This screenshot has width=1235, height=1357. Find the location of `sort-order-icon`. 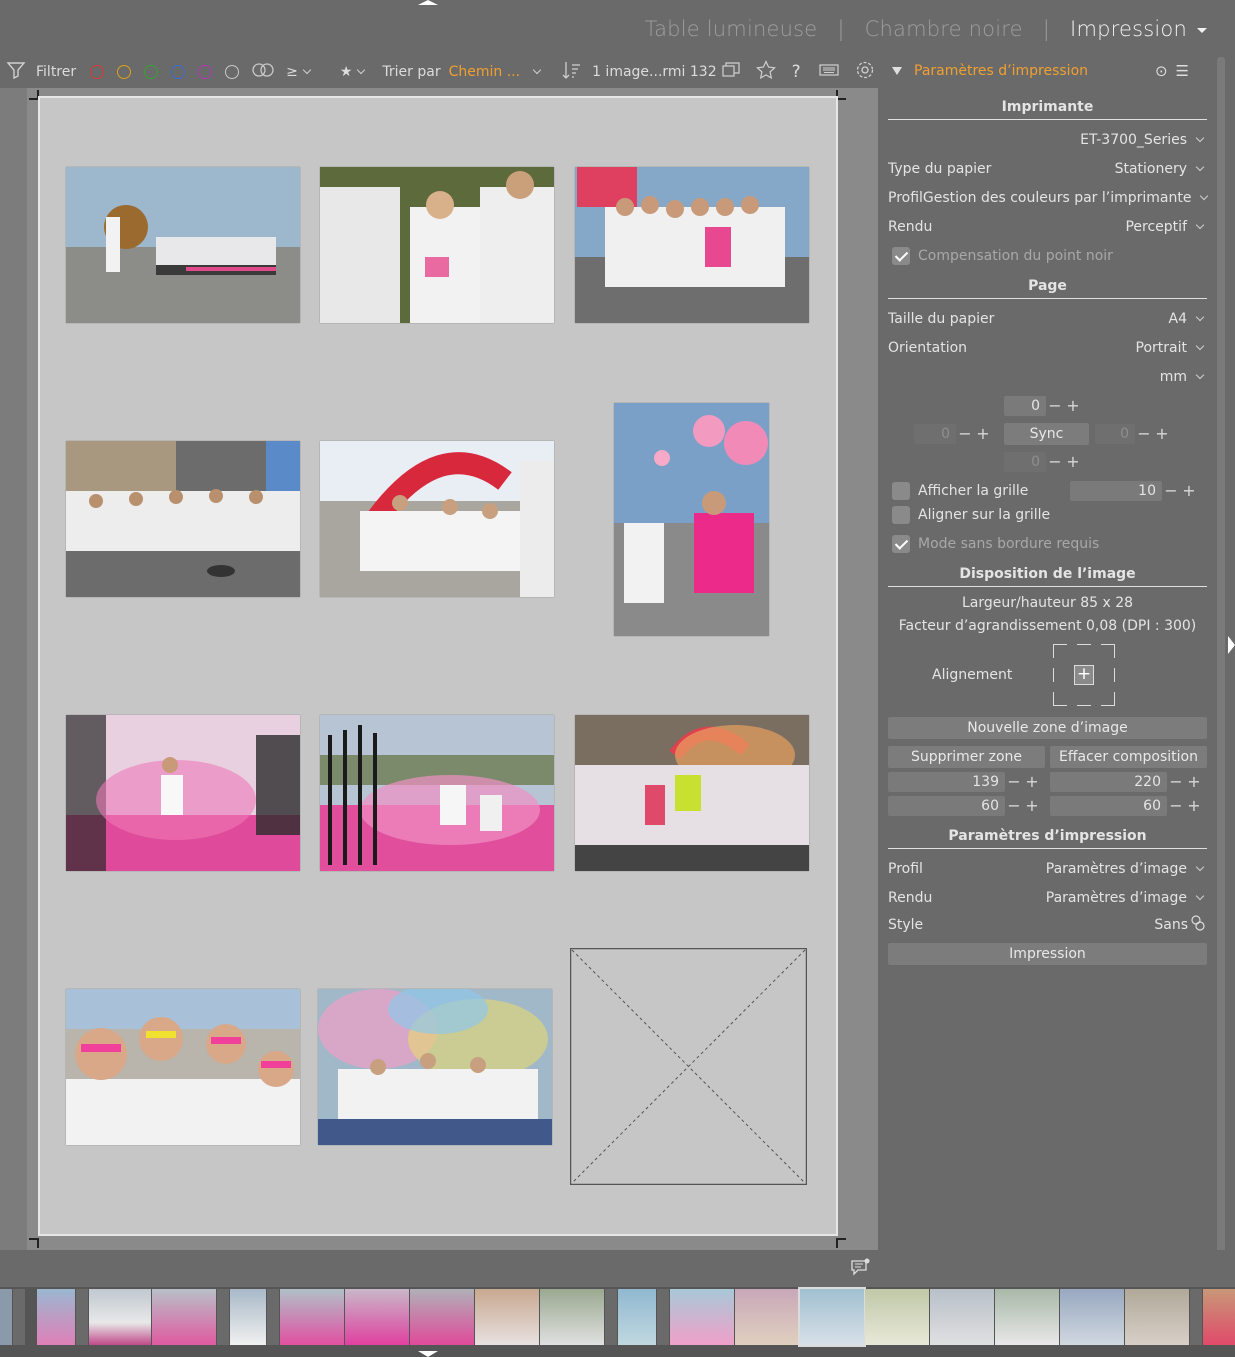

sort-order-icon is located at coordinates (572, 72).